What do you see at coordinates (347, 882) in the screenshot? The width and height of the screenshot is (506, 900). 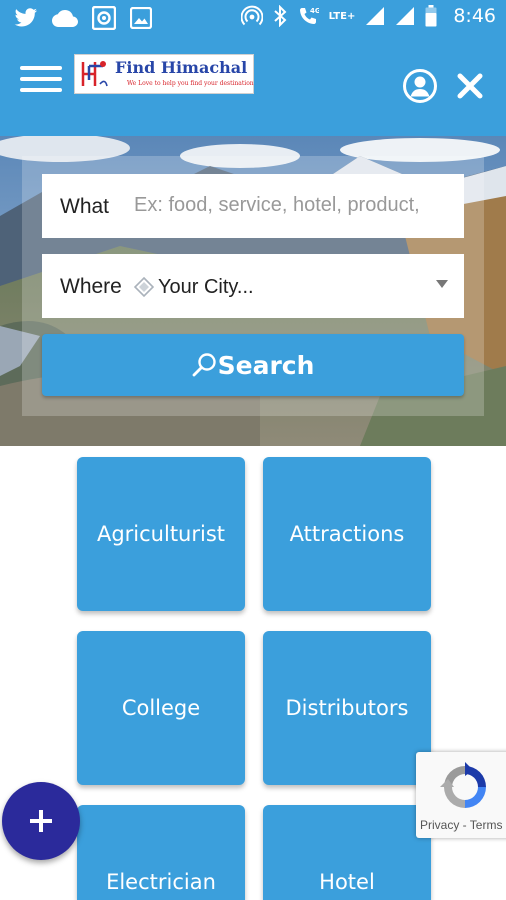 I see `category-label: Hotel` at bounding box center [347, 882].